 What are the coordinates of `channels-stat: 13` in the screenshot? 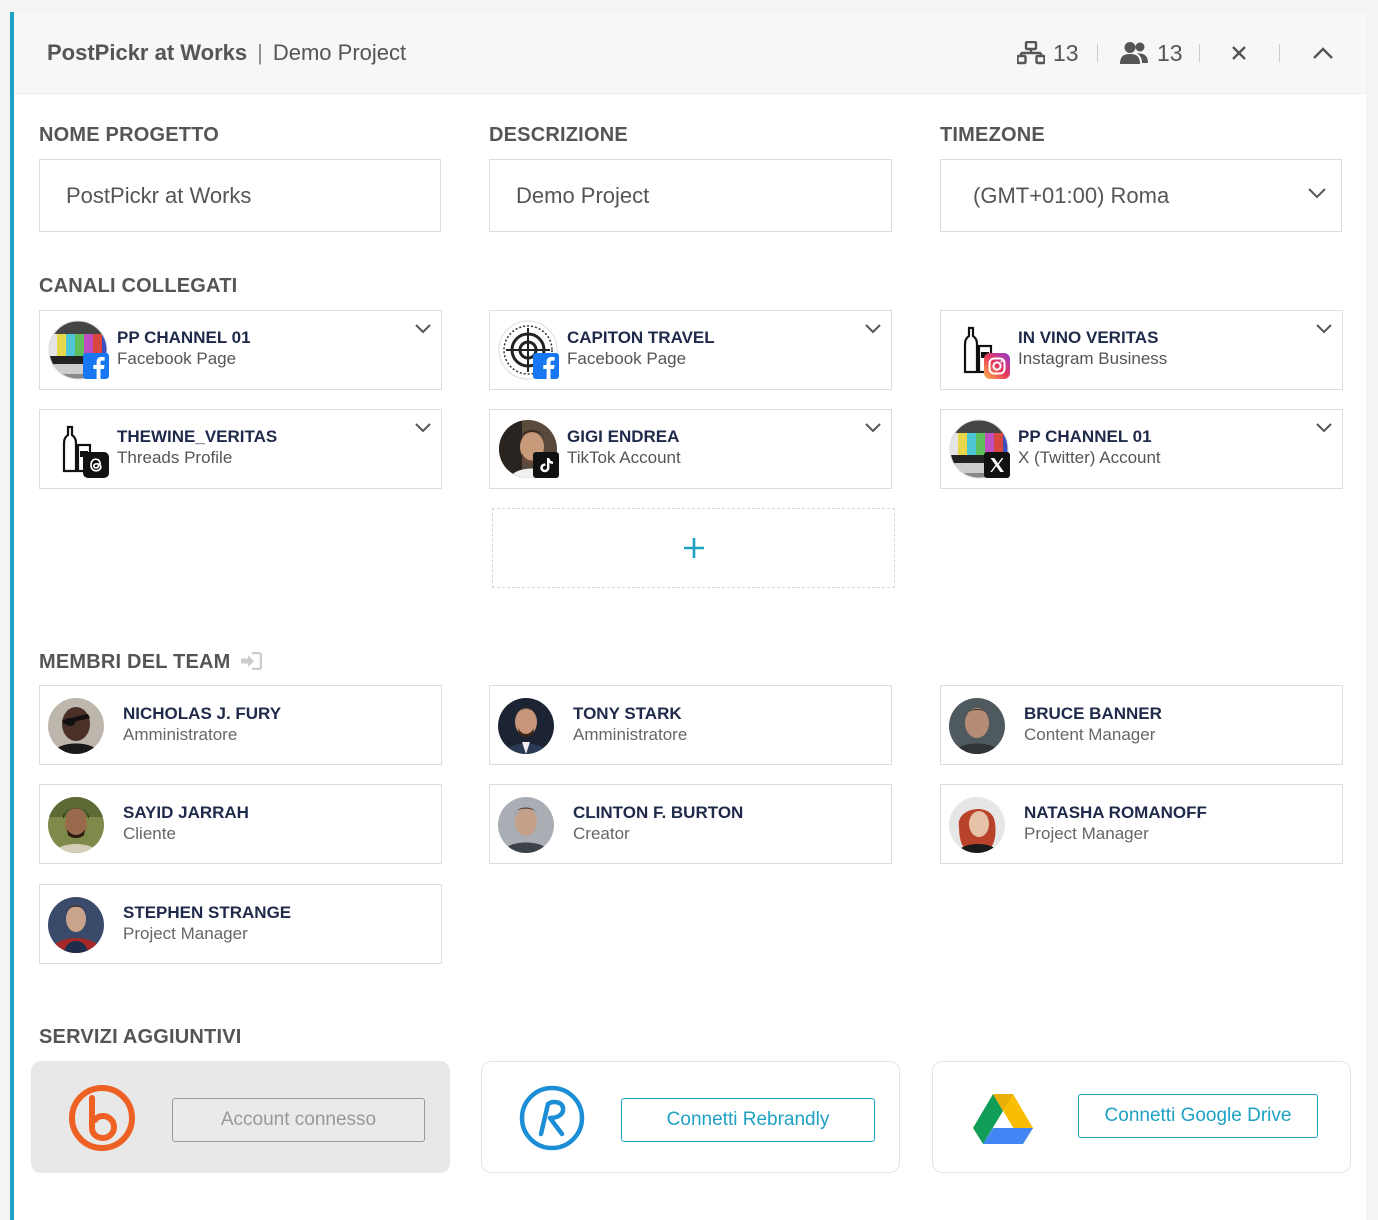 It's located at (1048, 53).